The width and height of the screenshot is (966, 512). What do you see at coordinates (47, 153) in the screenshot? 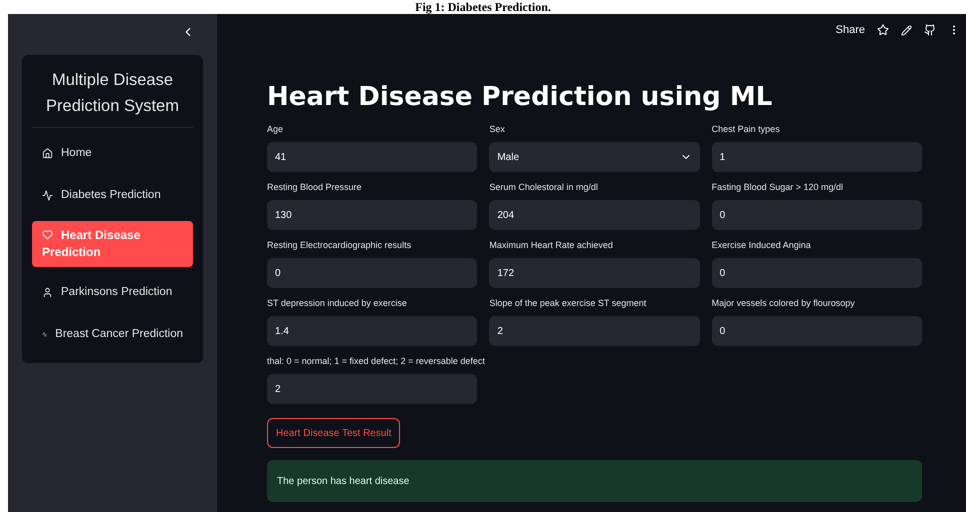
I see `house-icon` at bounding box center [47, 153].